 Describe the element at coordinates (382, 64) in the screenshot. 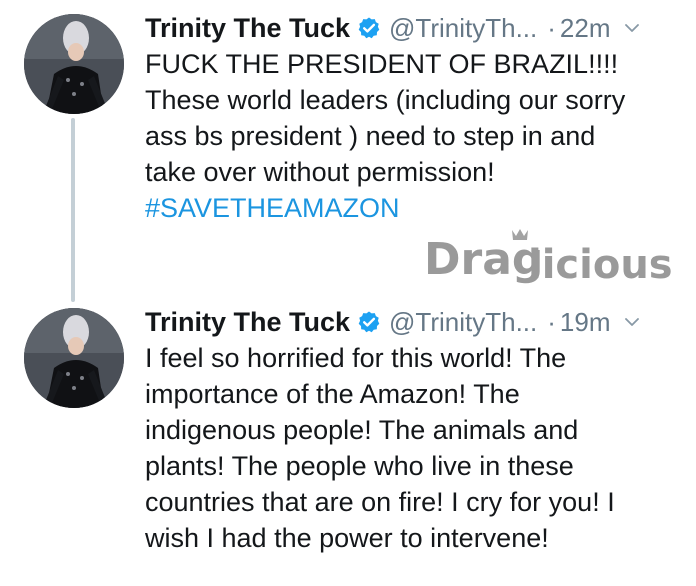

I see `tweet-text-line: FUCK THE PRESIDENT OF BRAZIL!!!!` at that location.